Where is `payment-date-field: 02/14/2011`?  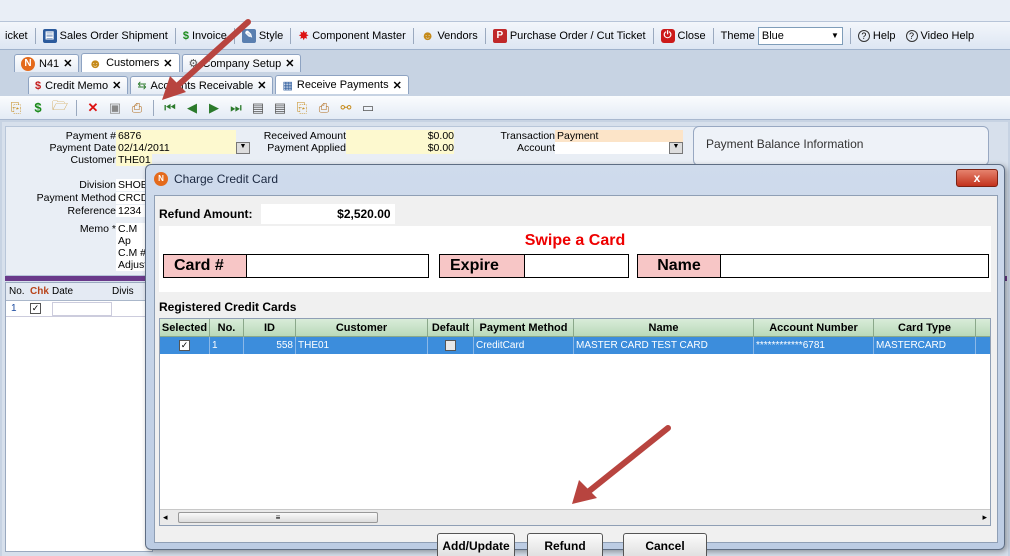 payment-date-field: 02/14/2011 is located at coordinates (176, 148).